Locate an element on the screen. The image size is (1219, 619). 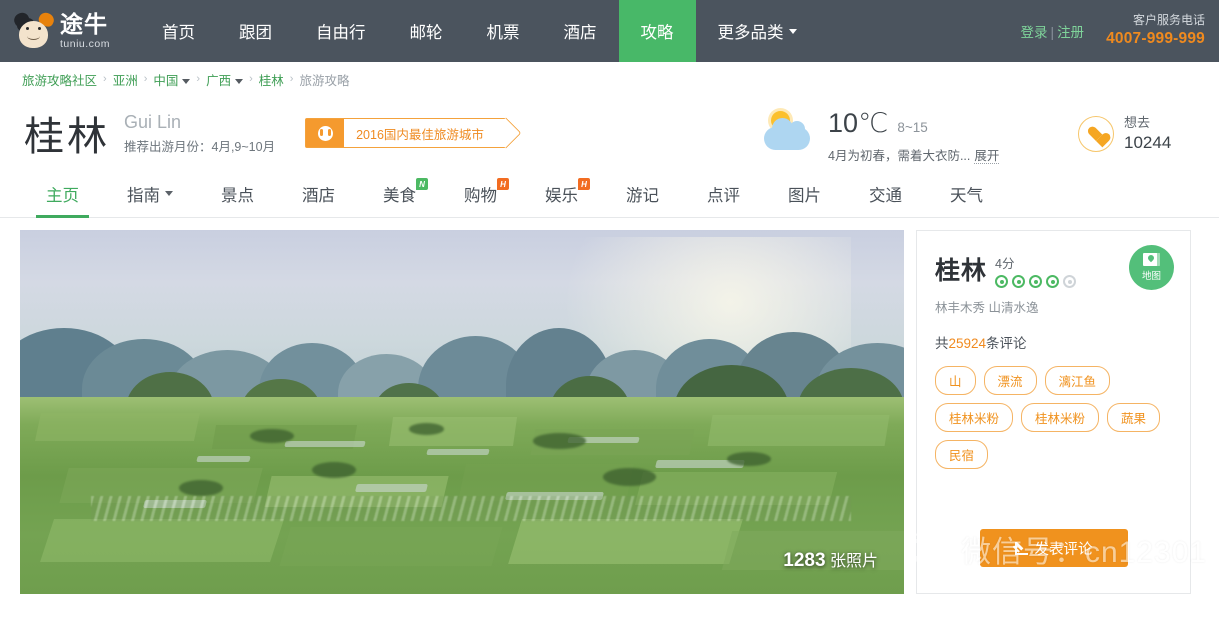
tab-hotels: 酒店 is located at coordinates (318, 193).